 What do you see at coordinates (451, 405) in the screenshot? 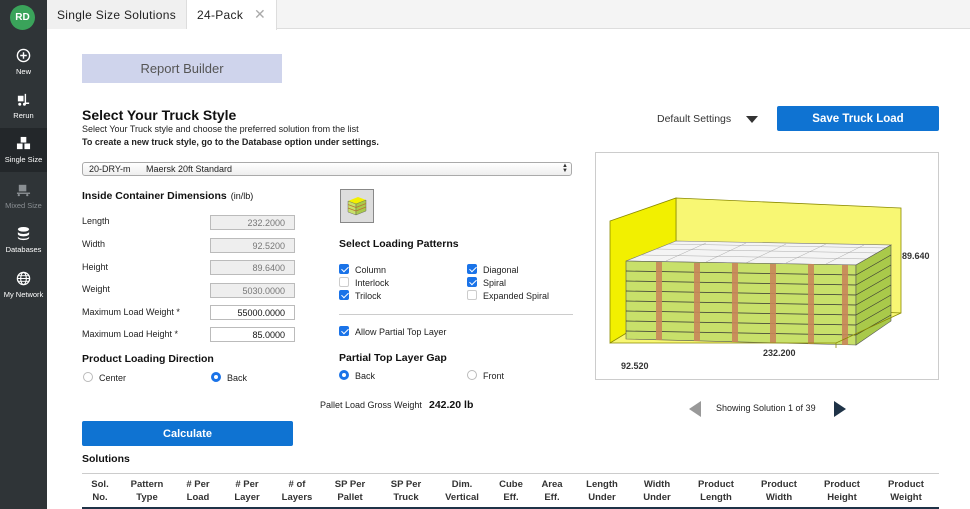
I see `gross-weight-value: 242.20 lb` at bounding box center [451, 405].